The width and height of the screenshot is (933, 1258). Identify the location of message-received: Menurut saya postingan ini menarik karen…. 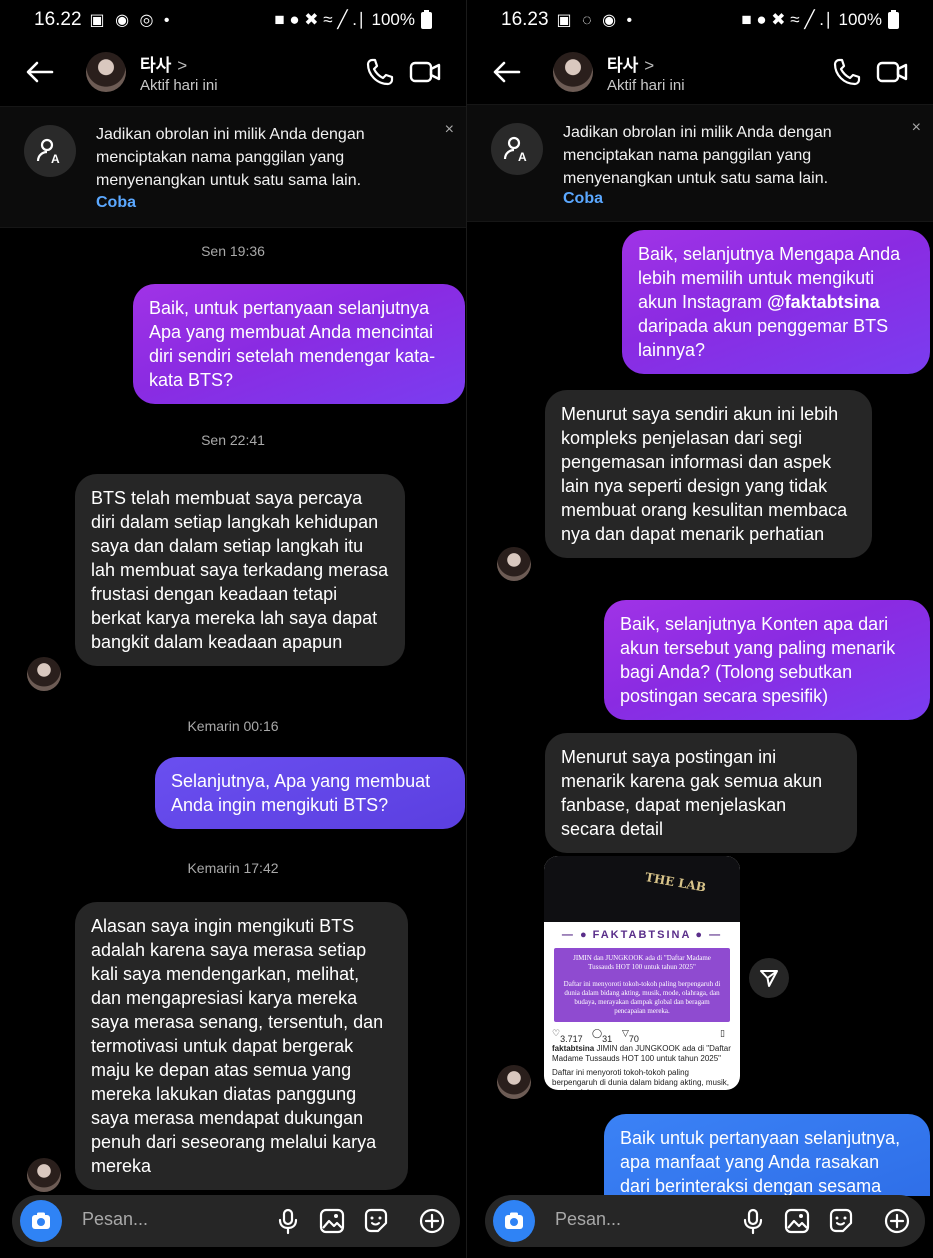
(701, 793).